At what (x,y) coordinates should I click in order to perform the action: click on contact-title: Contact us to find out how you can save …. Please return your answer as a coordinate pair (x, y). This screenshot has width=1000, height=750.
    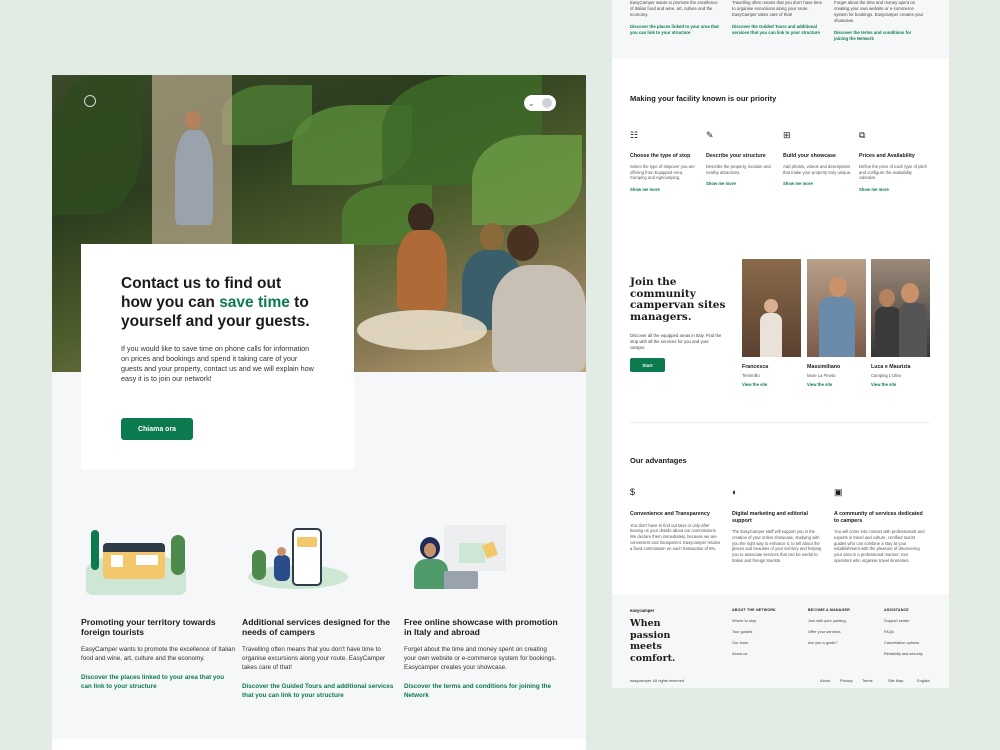
    Looking at the image, I should click on (215, 302).